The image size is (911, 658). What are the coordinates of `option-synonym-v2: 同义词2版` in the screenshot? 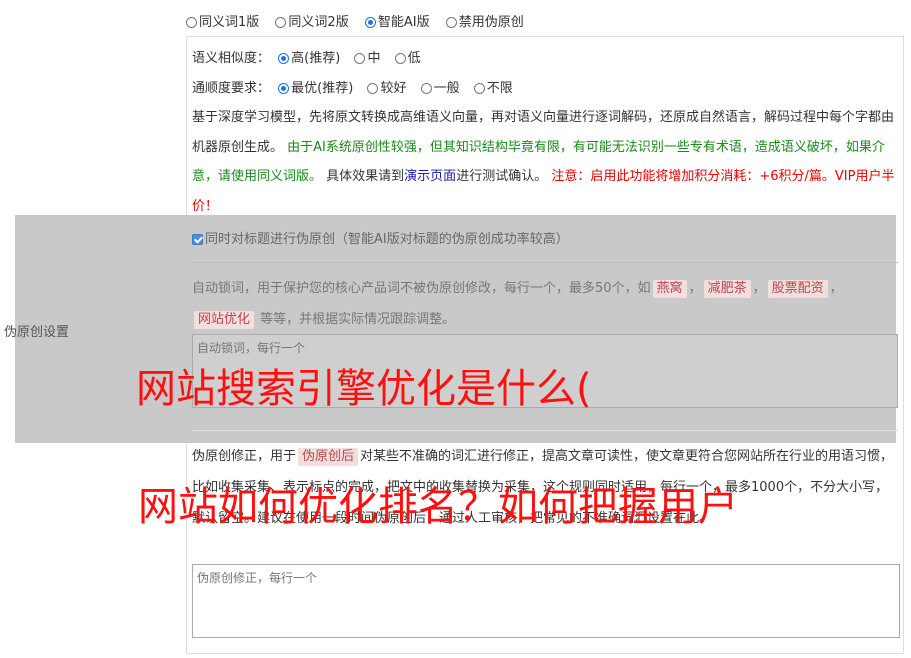 It's located at (312, 20).